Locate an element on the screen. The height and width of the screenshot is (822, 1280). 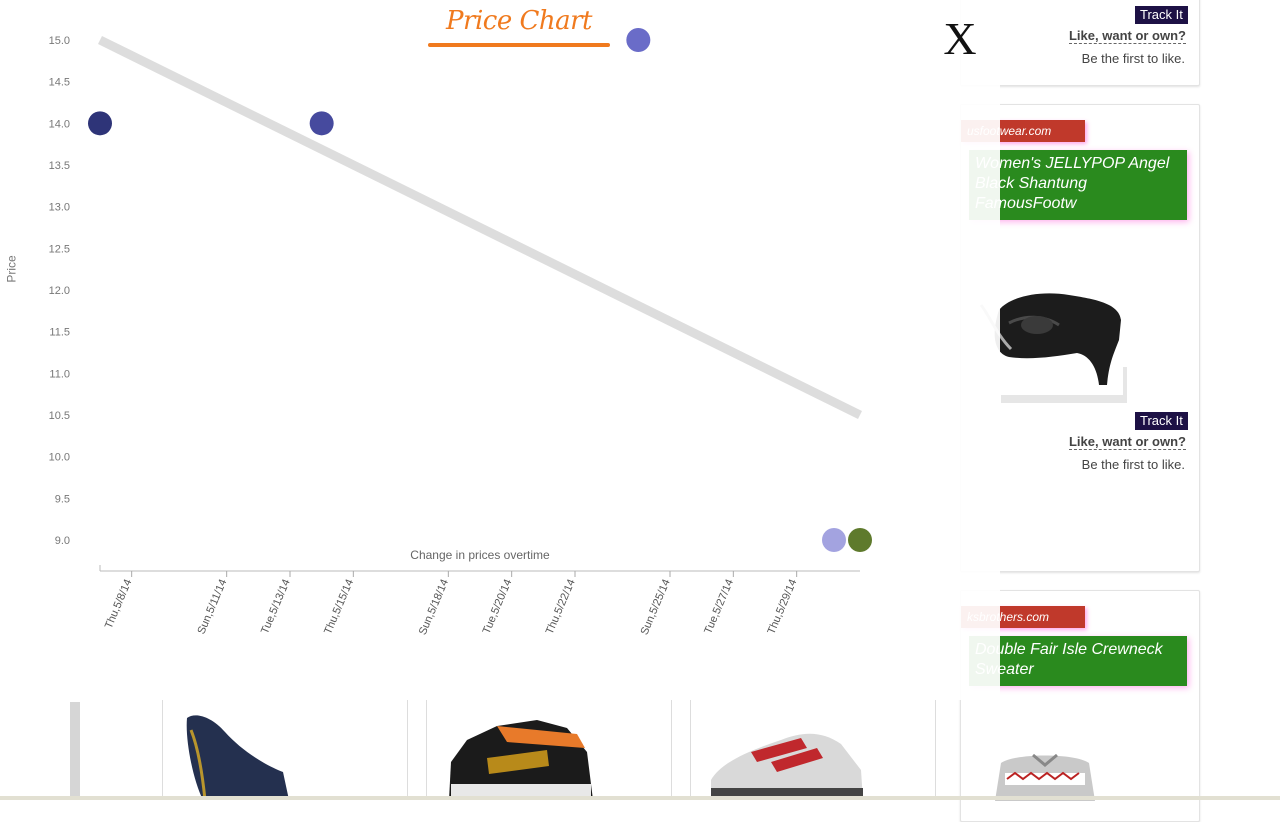
y-tick-label: 11.5 is located at coordinates (59, 333).